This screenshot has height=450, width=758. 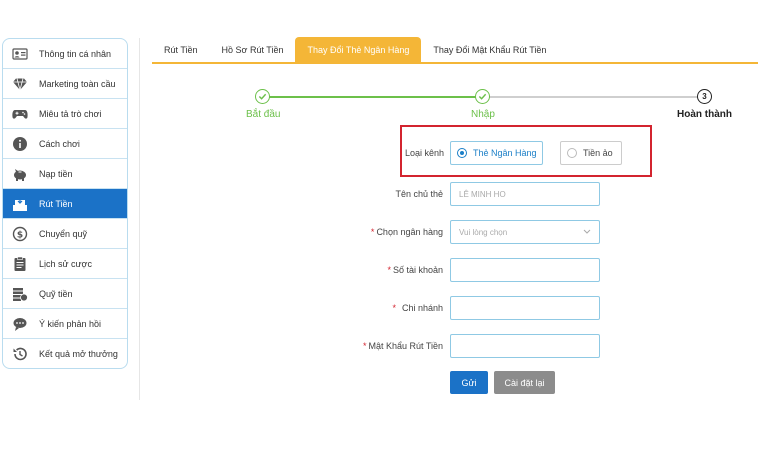 What do you see at coordinates (483, 232) in the screenshot?
I see `bank-select-placeholder: Vui lòng chọn` at bounding box center [483, 232].